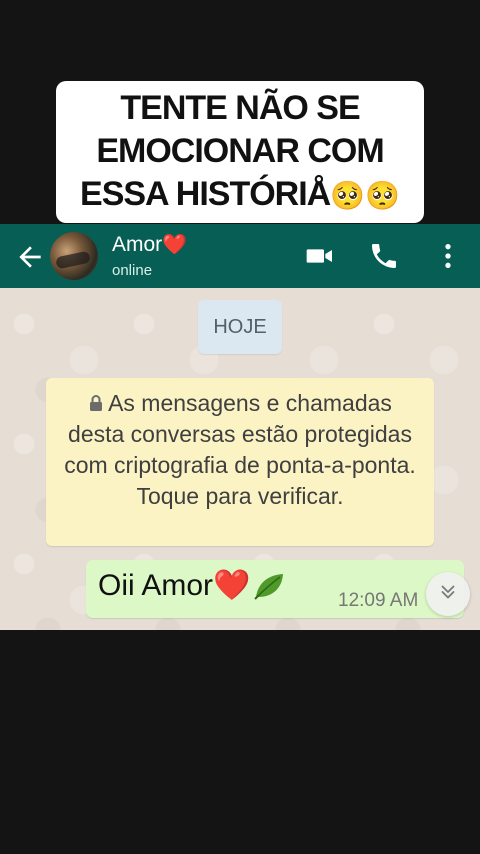  What do you see at coordinates (269, 586) in the screenshot?
I see `leaf-icon` at bounding box center [269, 586].